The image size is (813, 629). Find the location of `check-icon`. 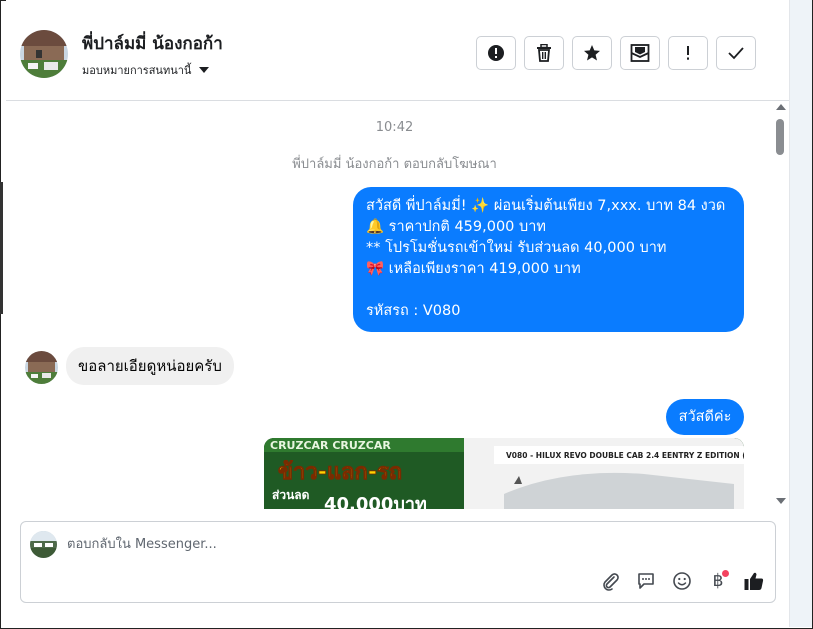

check-icon is located at coordinates (736, 53).